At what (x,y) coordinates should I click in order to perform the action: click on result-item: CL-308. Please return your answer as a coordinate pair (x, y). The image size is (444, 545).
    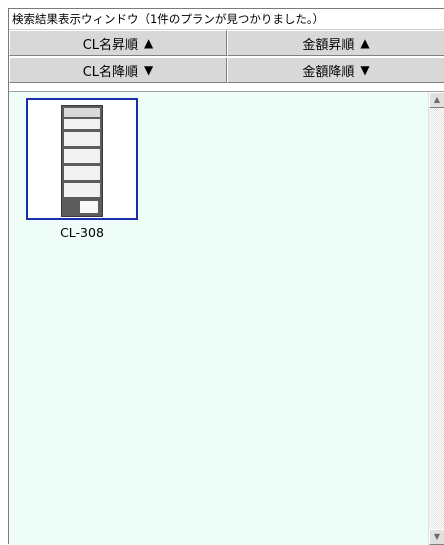
    Looking at the image, I should click on (82, 169).